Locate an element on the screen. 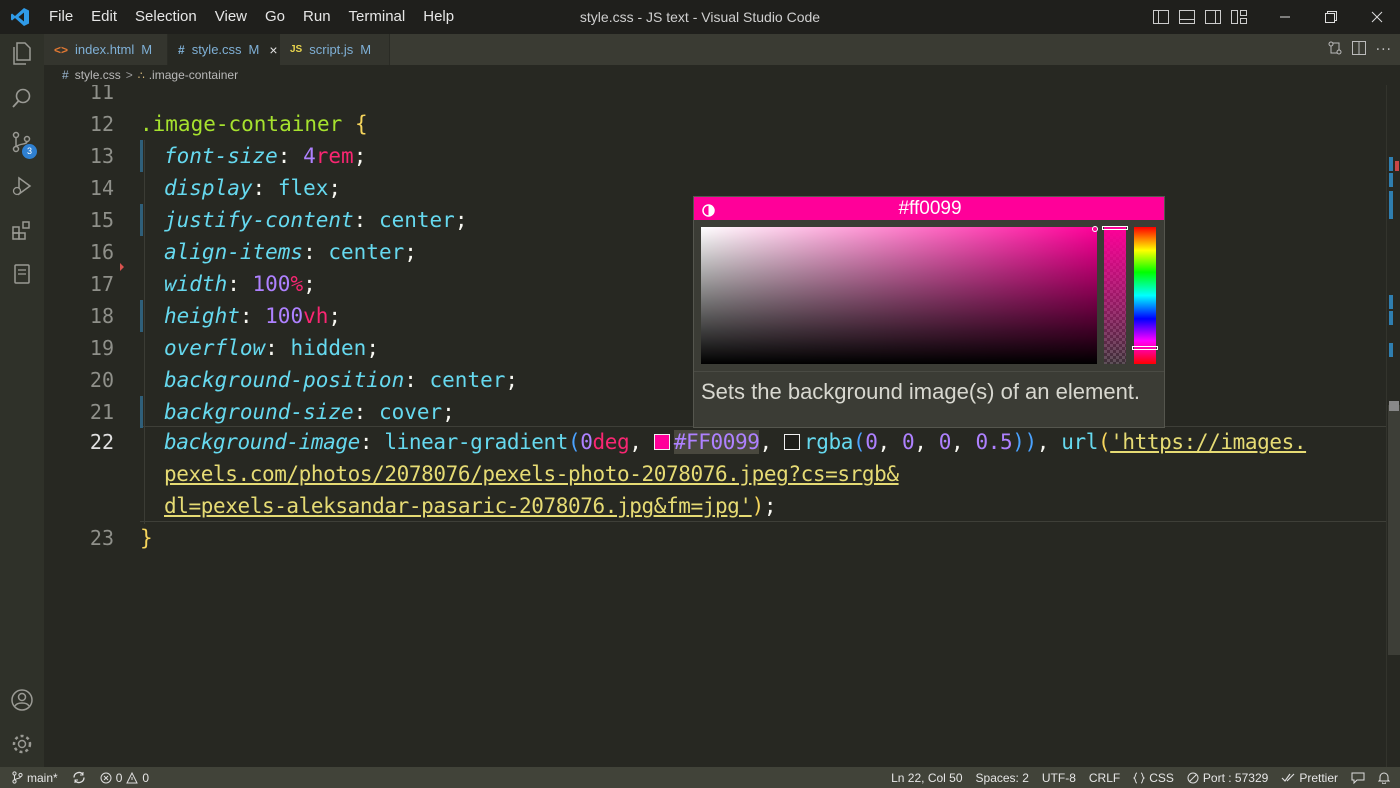 This screenshot has width=1400, height=788. code-line-18: height: 100vh; is located at coordinates (253, 316).